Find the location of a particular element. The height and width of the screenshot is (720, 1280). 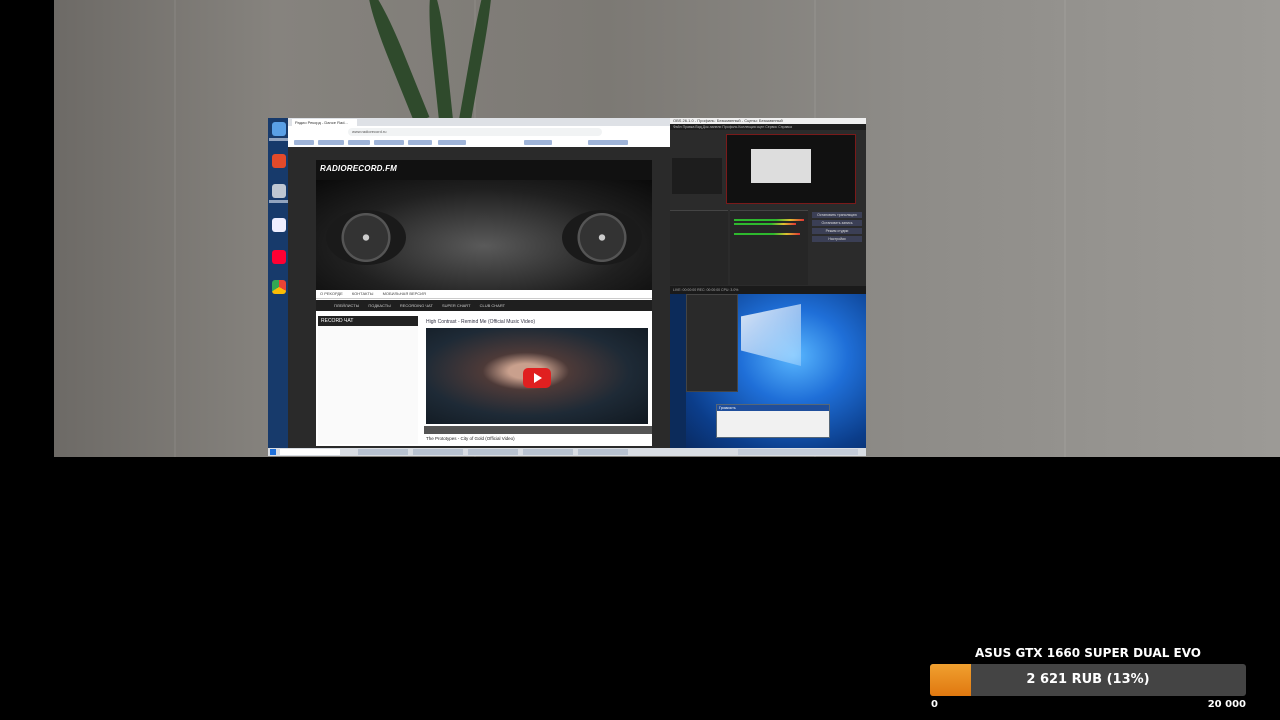

desktop-icons is located at coordinates (279, 283).